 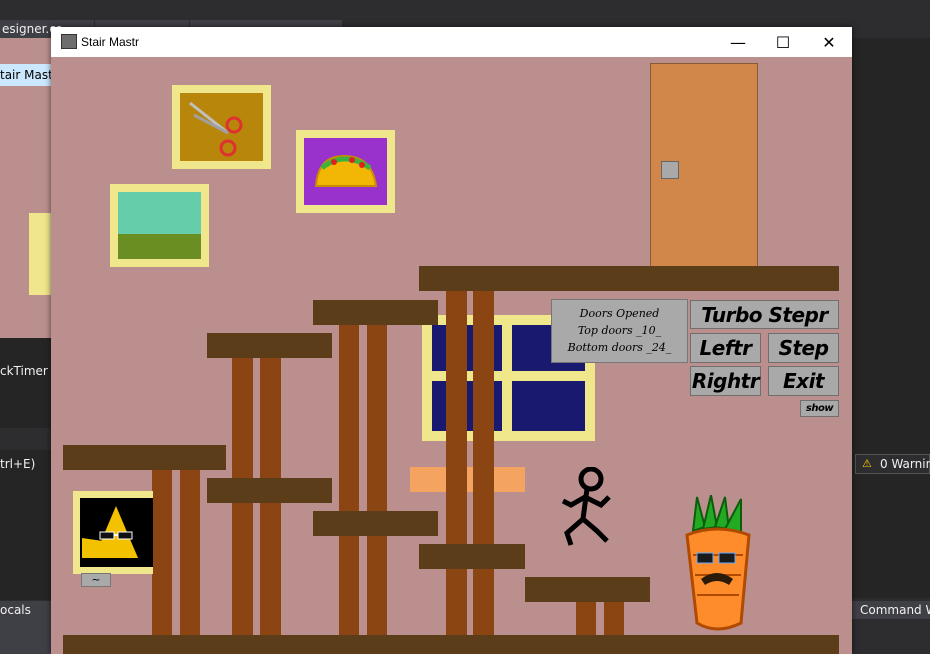 What do you see at coordinates (803, 348) in the screenshot?
I see `step-button: Step` at bounding box center [803, 348].